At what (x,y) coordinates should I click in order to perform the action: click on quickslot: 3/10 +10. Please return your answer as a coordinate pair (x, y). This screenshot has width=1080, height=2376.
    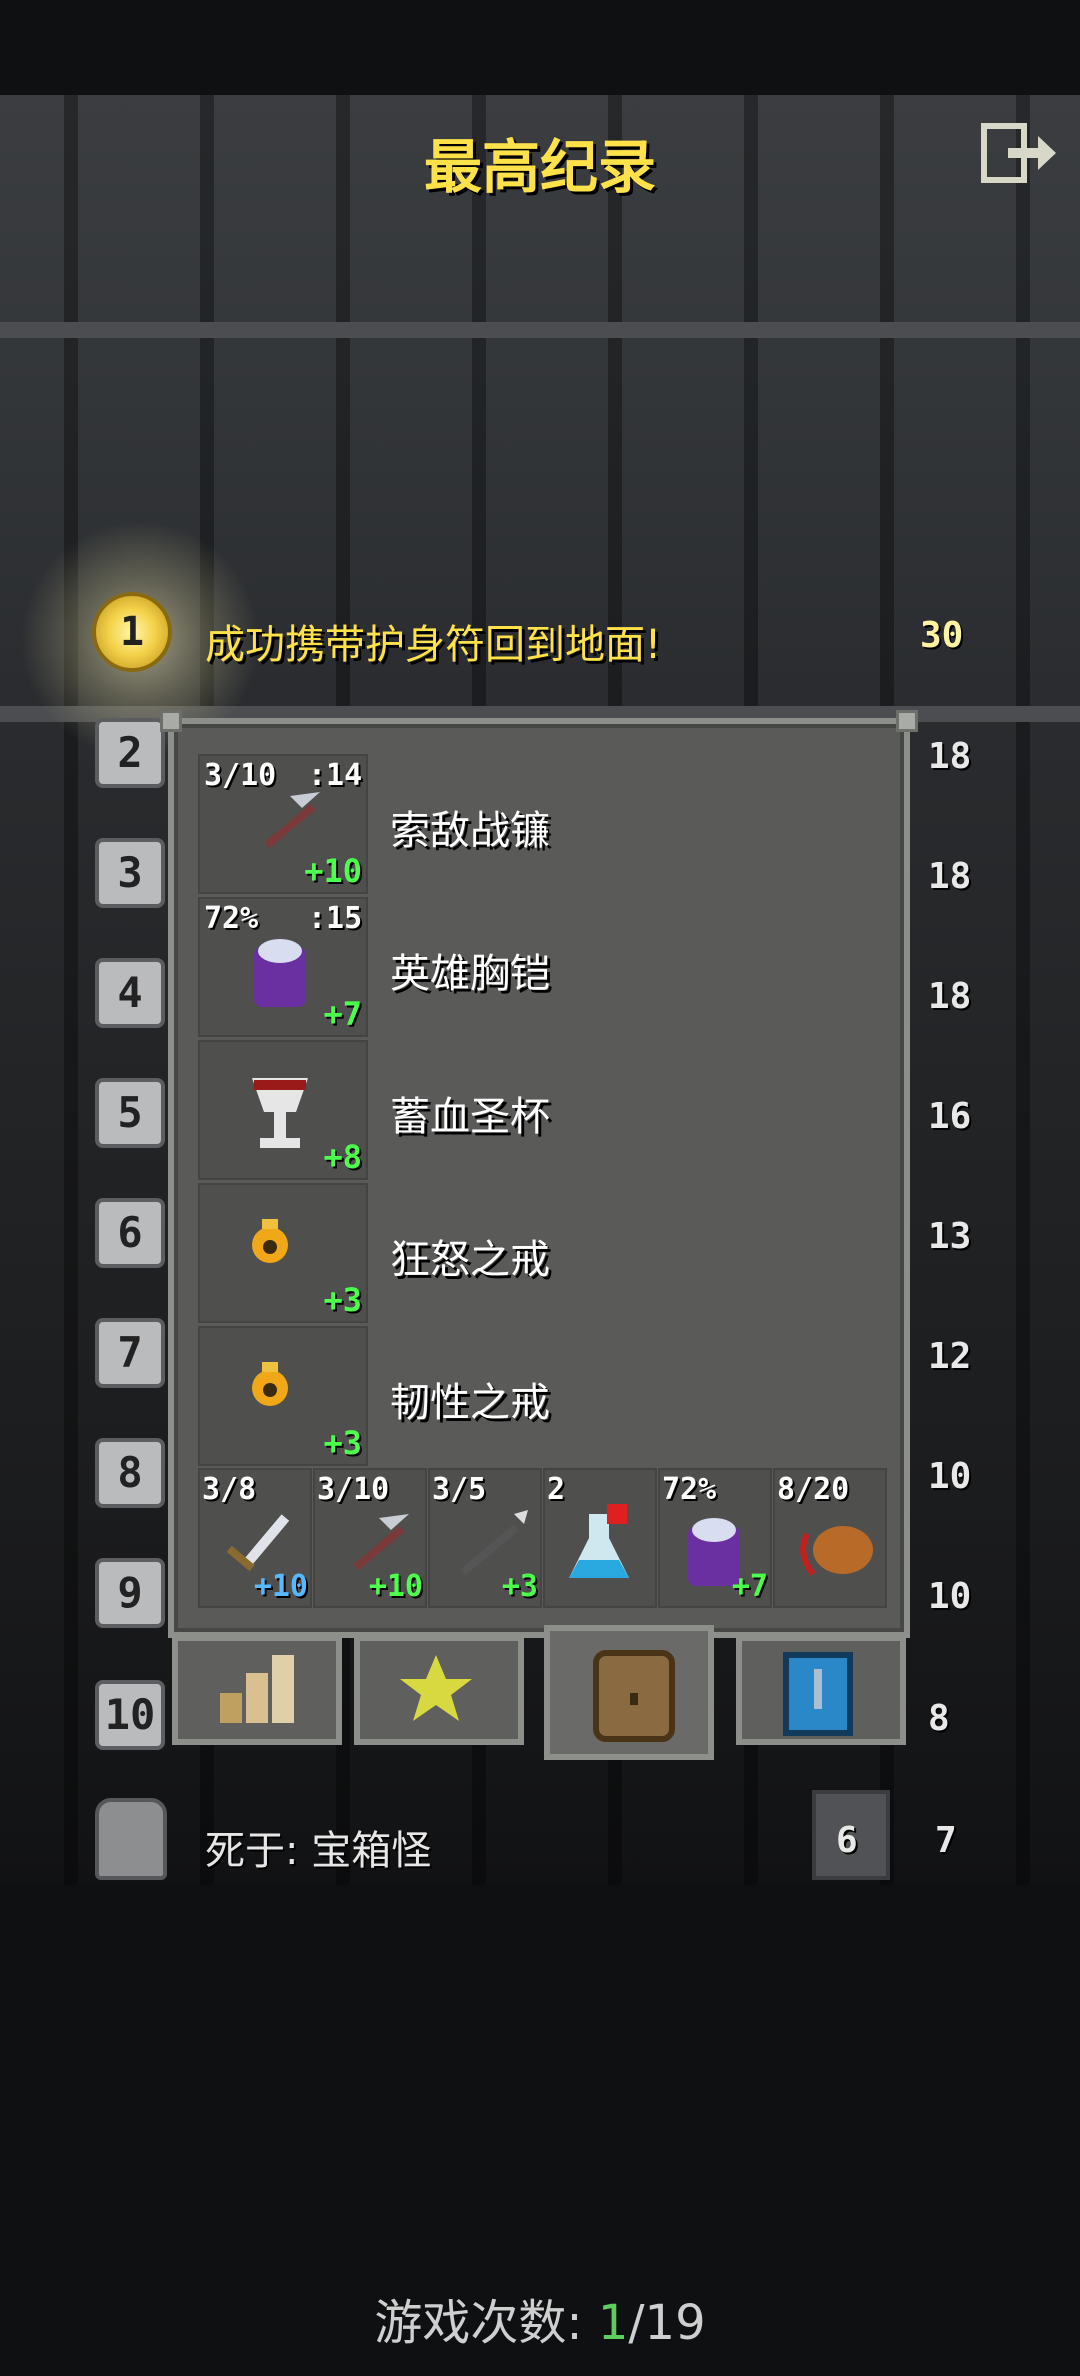
    Looking at the image, I should click on (370, 1538).